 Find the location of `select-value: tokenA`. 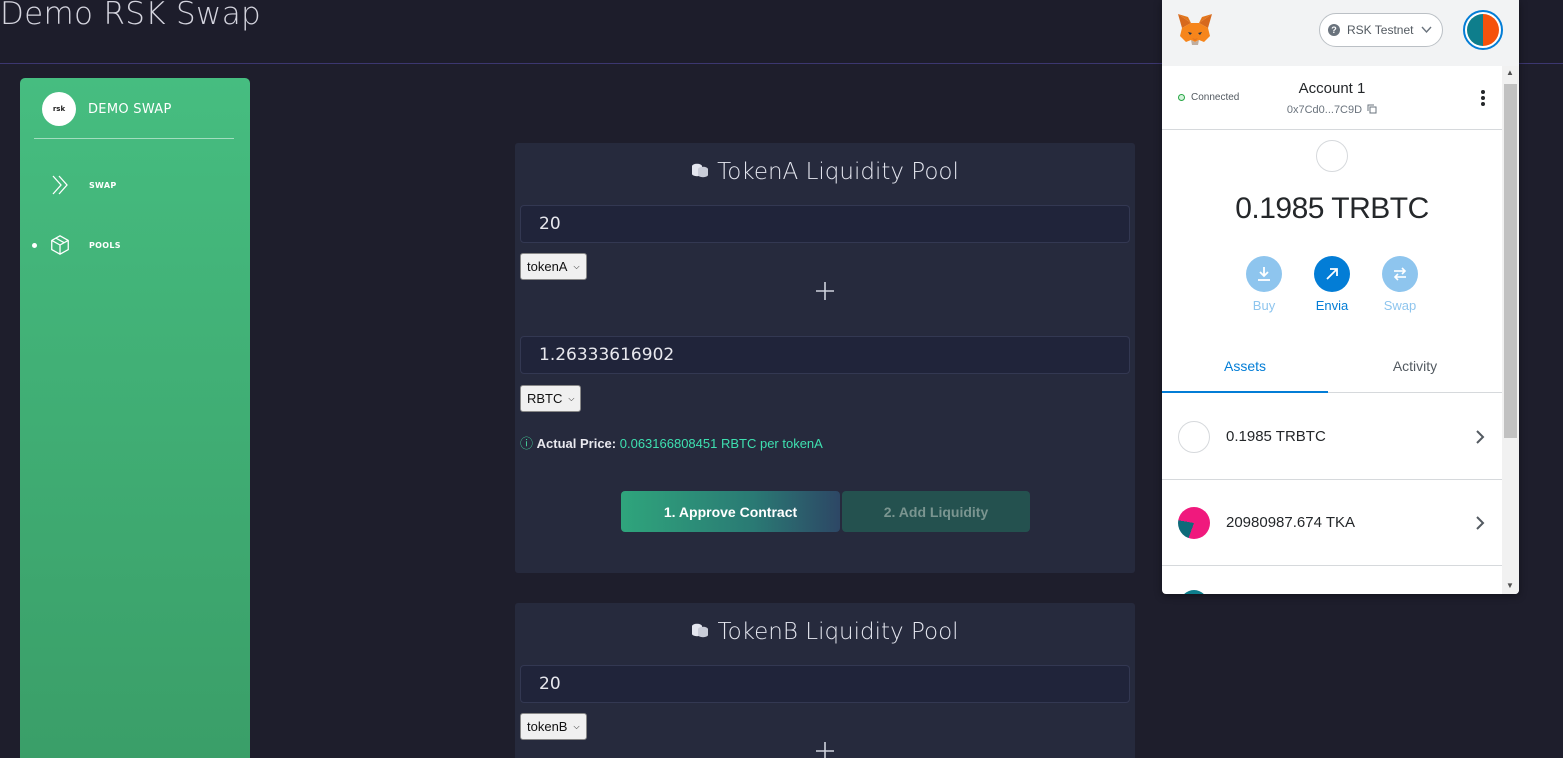

select-value: tokenA is located at coordinates (547, 266).